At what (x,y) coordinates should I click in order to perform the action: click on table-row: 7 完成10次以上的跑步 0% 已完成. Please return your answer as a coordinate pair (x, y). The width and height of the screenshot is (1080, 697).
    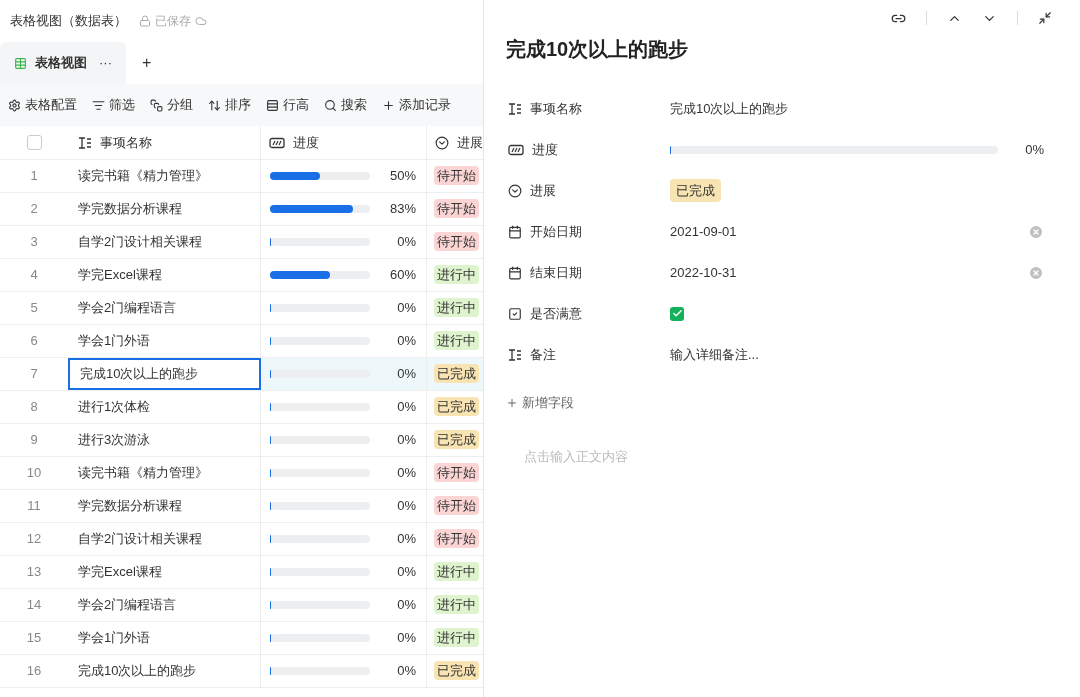
    Looking at the image, I should click on (241, 374).